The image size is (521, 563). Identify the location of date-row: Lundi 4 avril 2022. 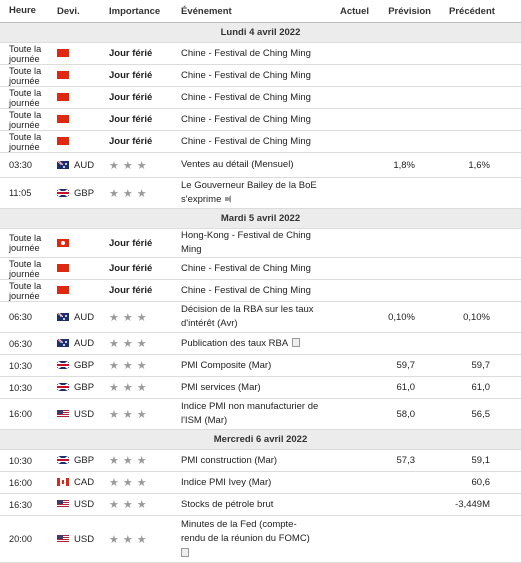
(260, 32).